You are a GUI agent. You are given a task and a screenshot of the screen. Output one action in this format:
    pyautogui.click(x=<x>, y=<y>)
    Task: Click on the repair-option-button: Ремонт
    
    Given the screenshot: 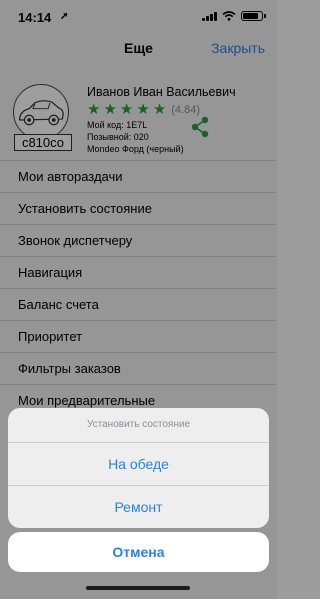 What is the action you would take?
    pyautogui.click(x=138, y=507)
    